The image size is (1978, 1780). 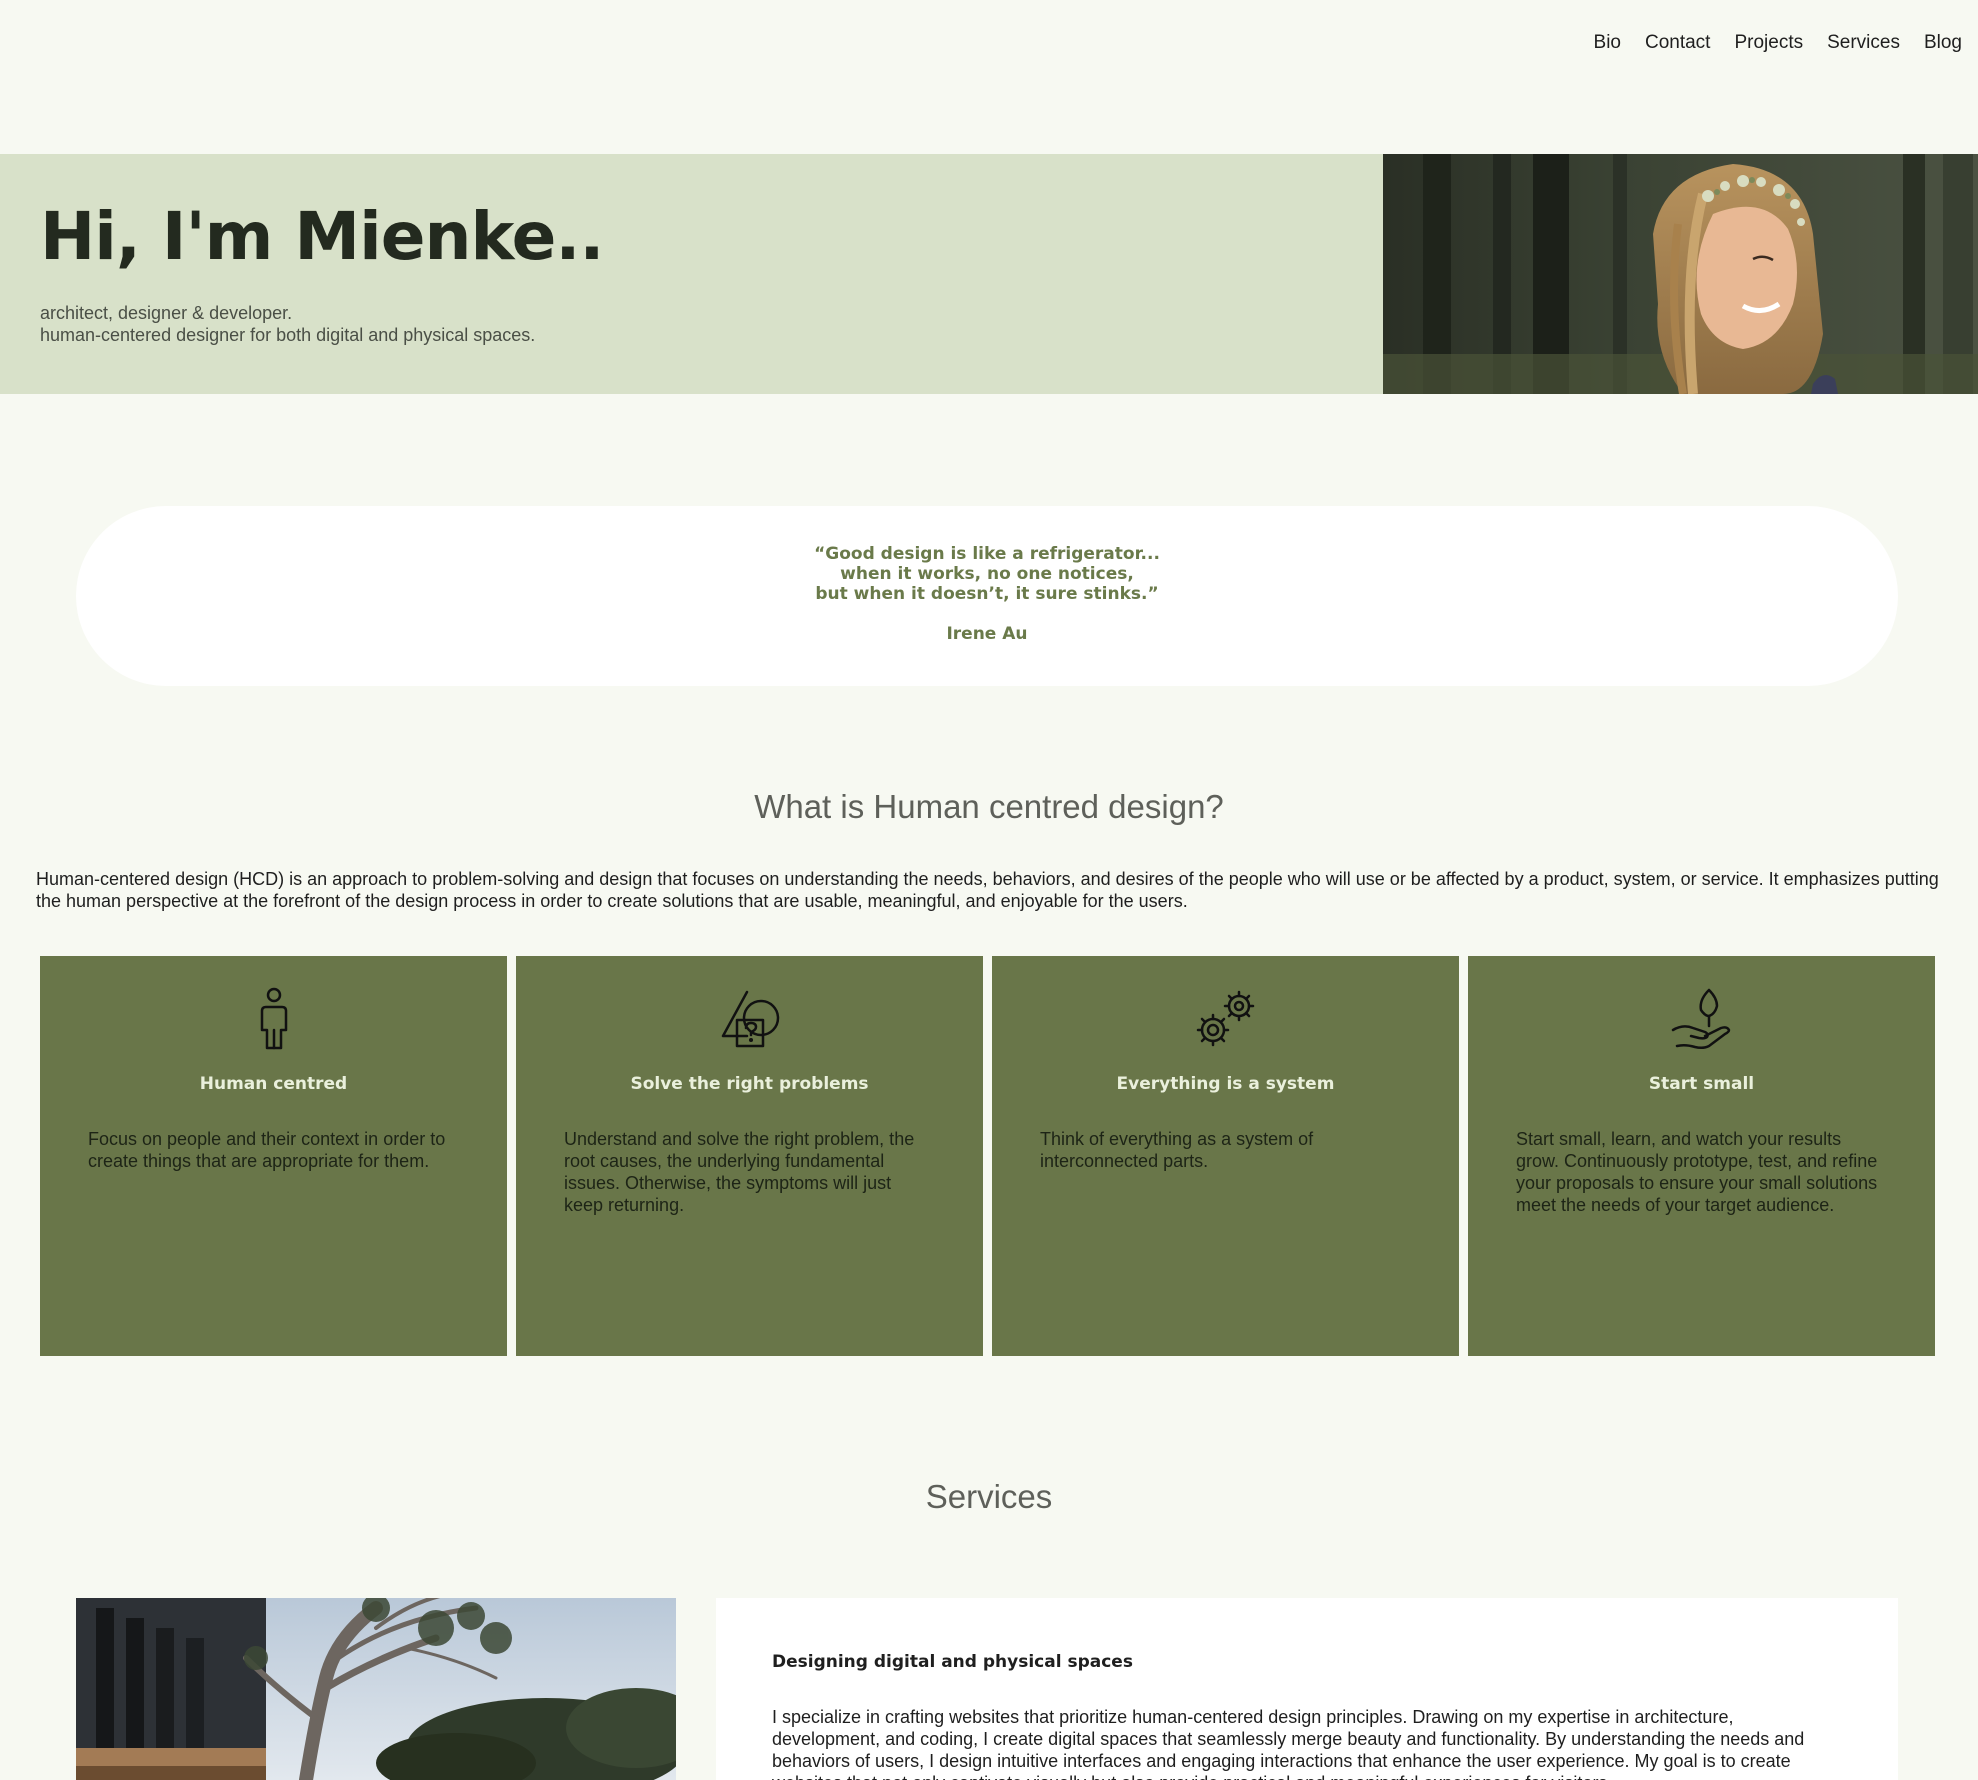 I want to click on card-title: Human centred, so click(x=273, y=1084).